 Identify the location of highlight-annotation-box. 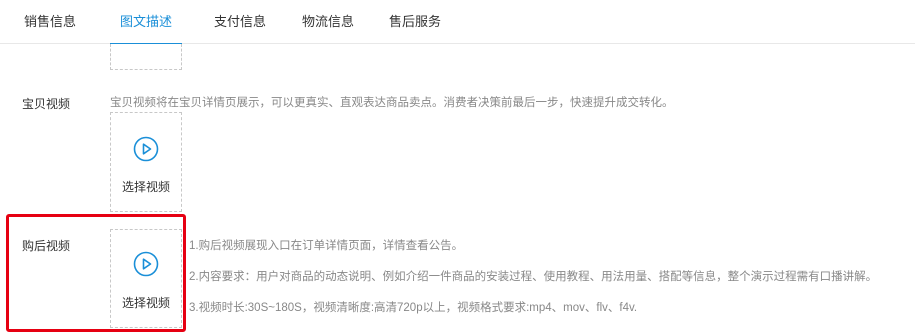
(96, 273).